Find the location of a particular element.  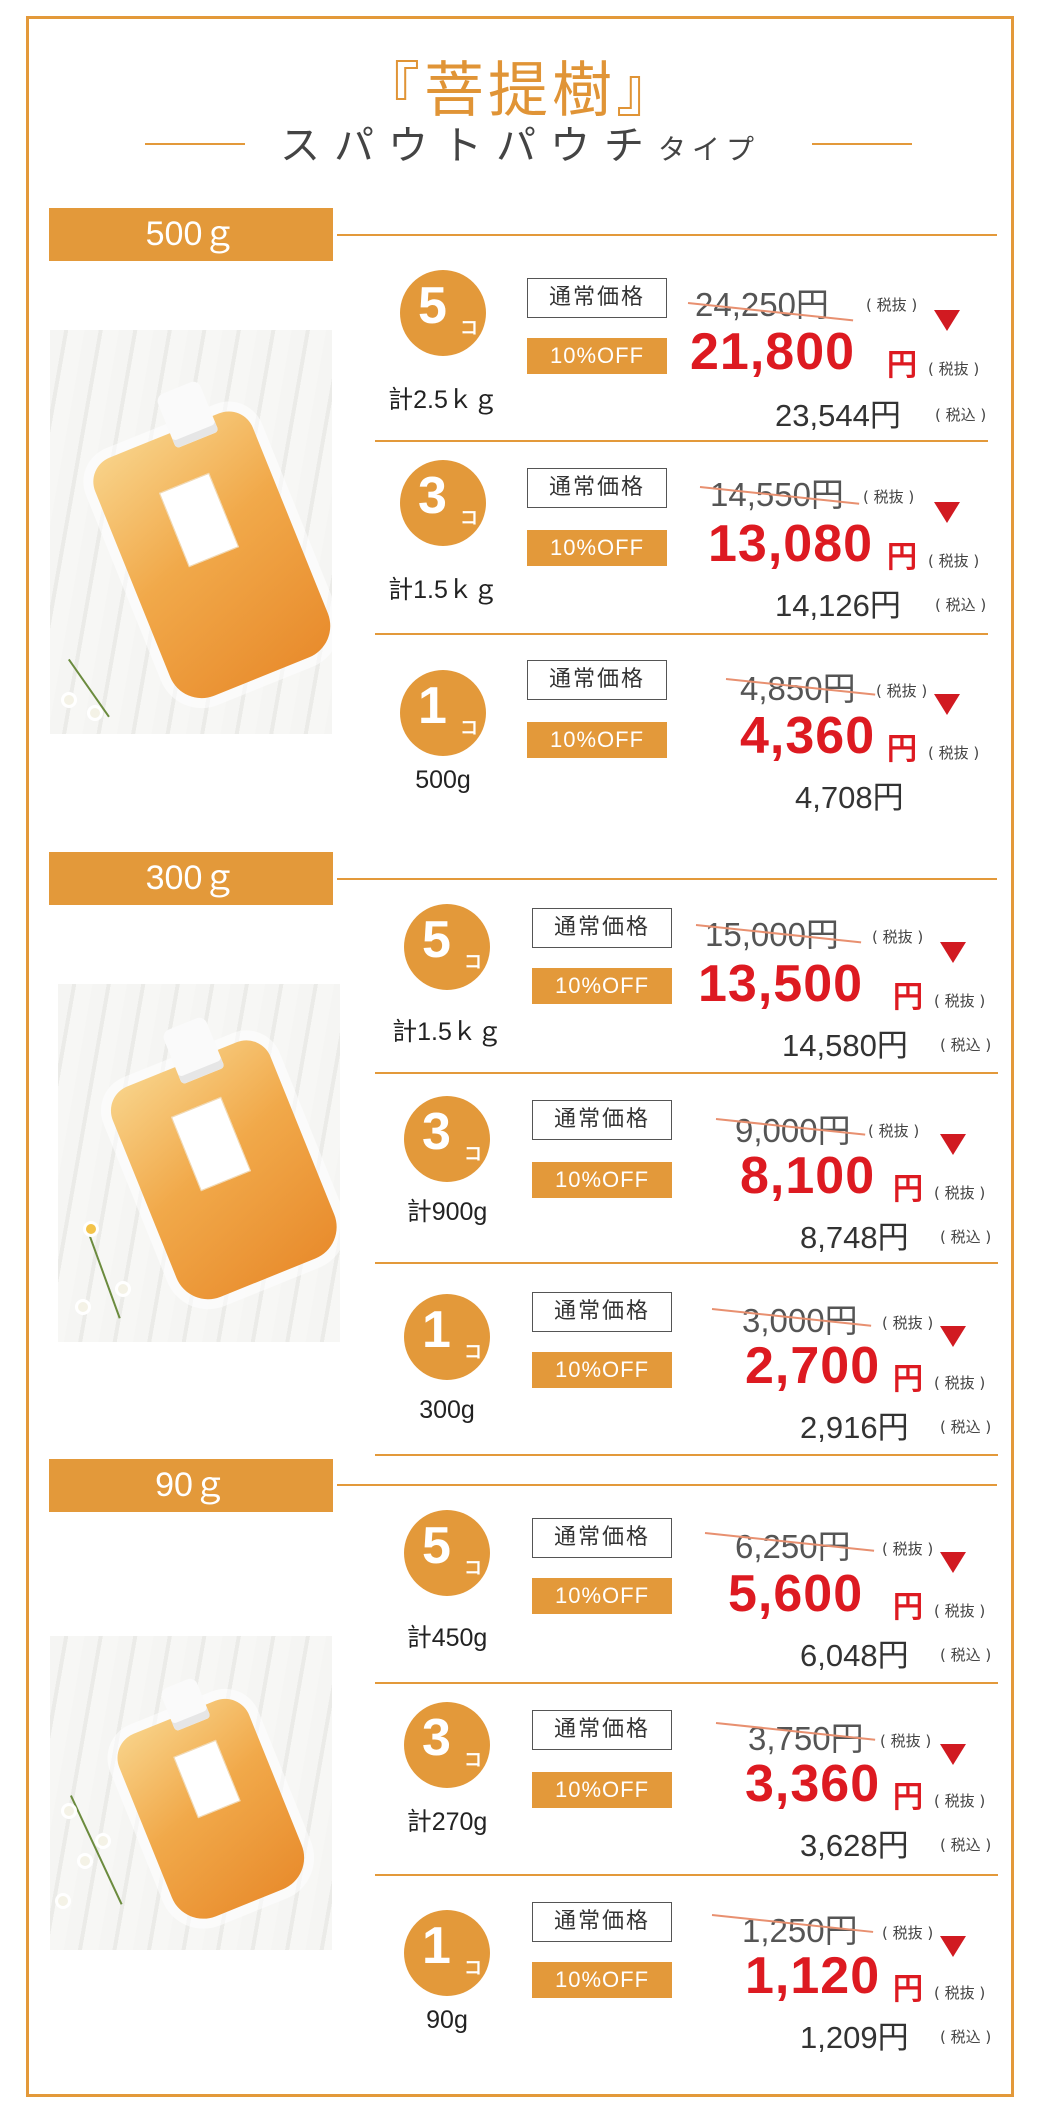

tax-included-price: 14,126円 is located at coordinates (838, 605).